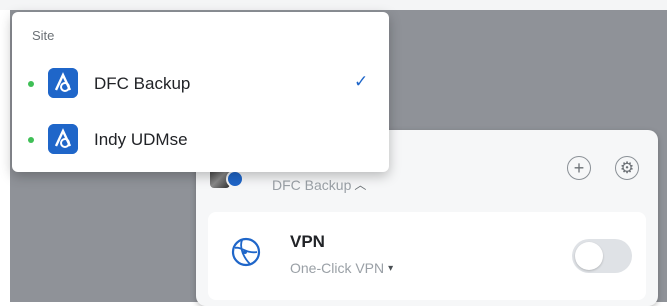 This screenshot has height=306, width=667. I want to click on settings-button: ⚙, so click(627, 168).